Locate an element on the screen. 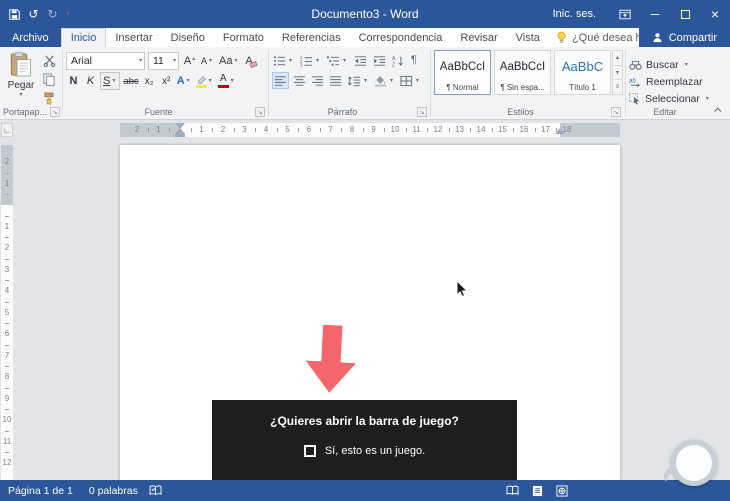 The image size is (730, 501). align-left-button is located at coordinates (280, 80).